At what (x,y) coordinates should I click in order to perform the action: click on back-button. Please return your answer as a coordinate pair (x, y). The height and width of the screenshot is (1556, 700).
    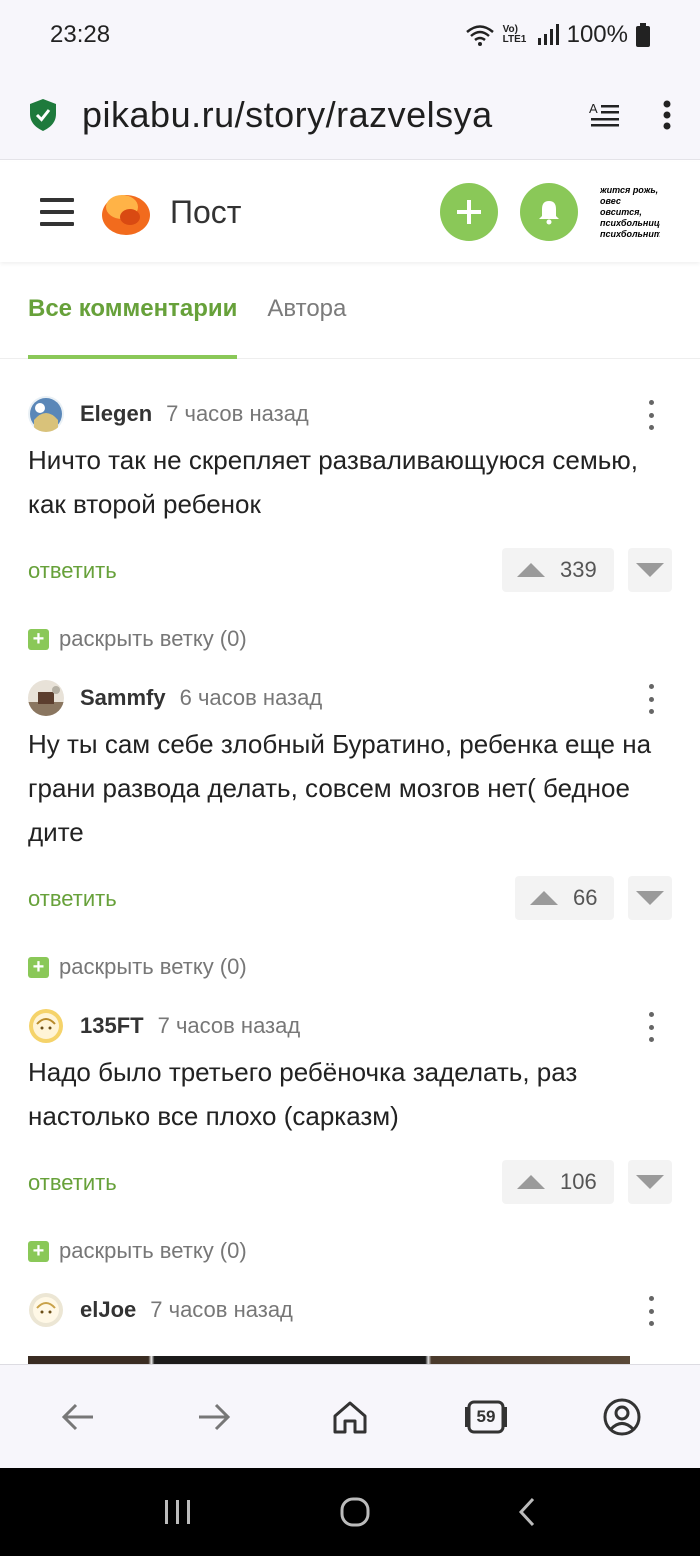
    Looking at the image, I should click on (78, 1417).